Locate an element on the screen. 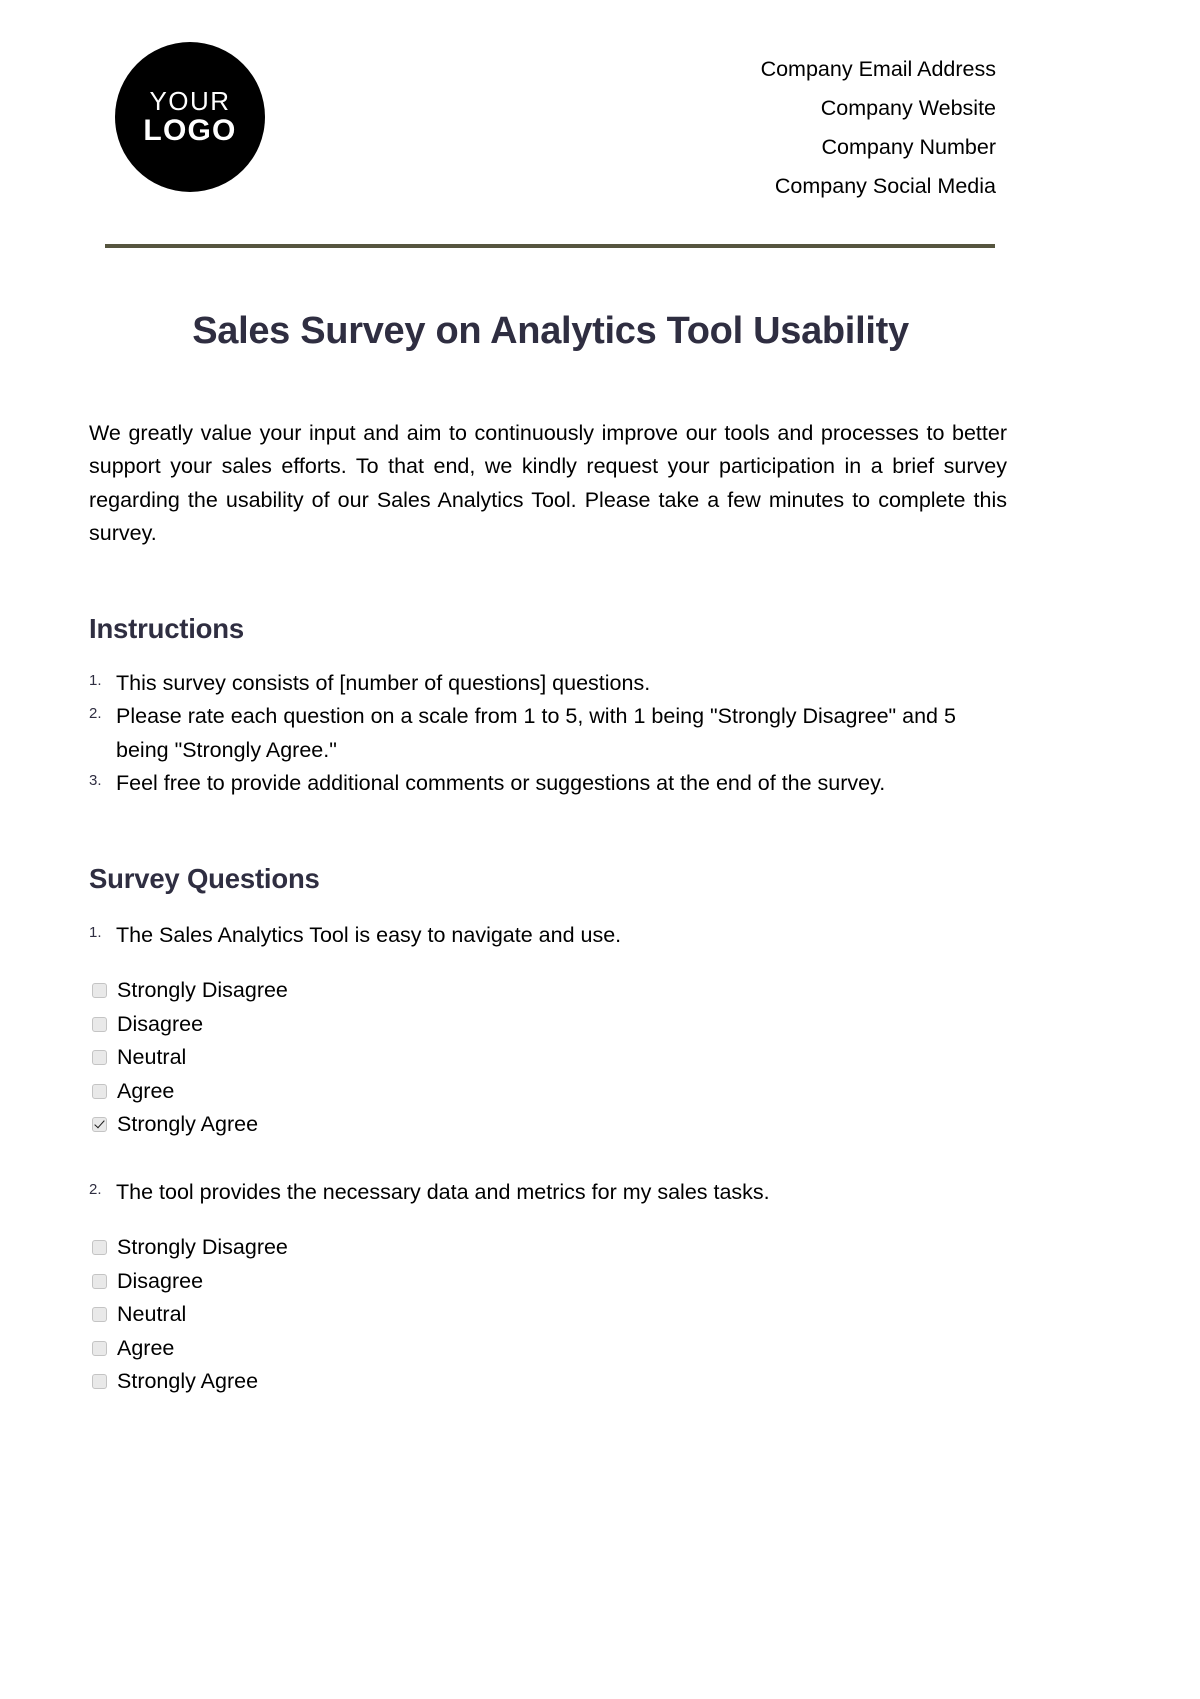  instructions-heading: Instructions is located at coordinates (166, 628).